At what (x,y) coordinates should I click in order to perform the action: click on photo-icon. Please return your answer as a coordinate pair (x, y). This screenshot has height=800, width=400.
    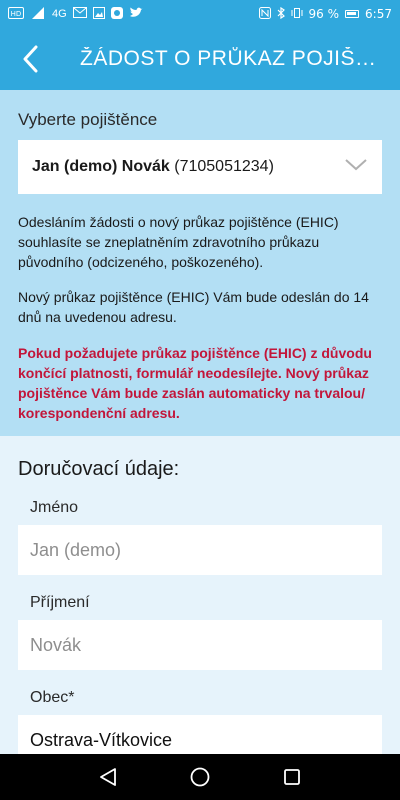
    Looking at the image, I should click on (98, 14).